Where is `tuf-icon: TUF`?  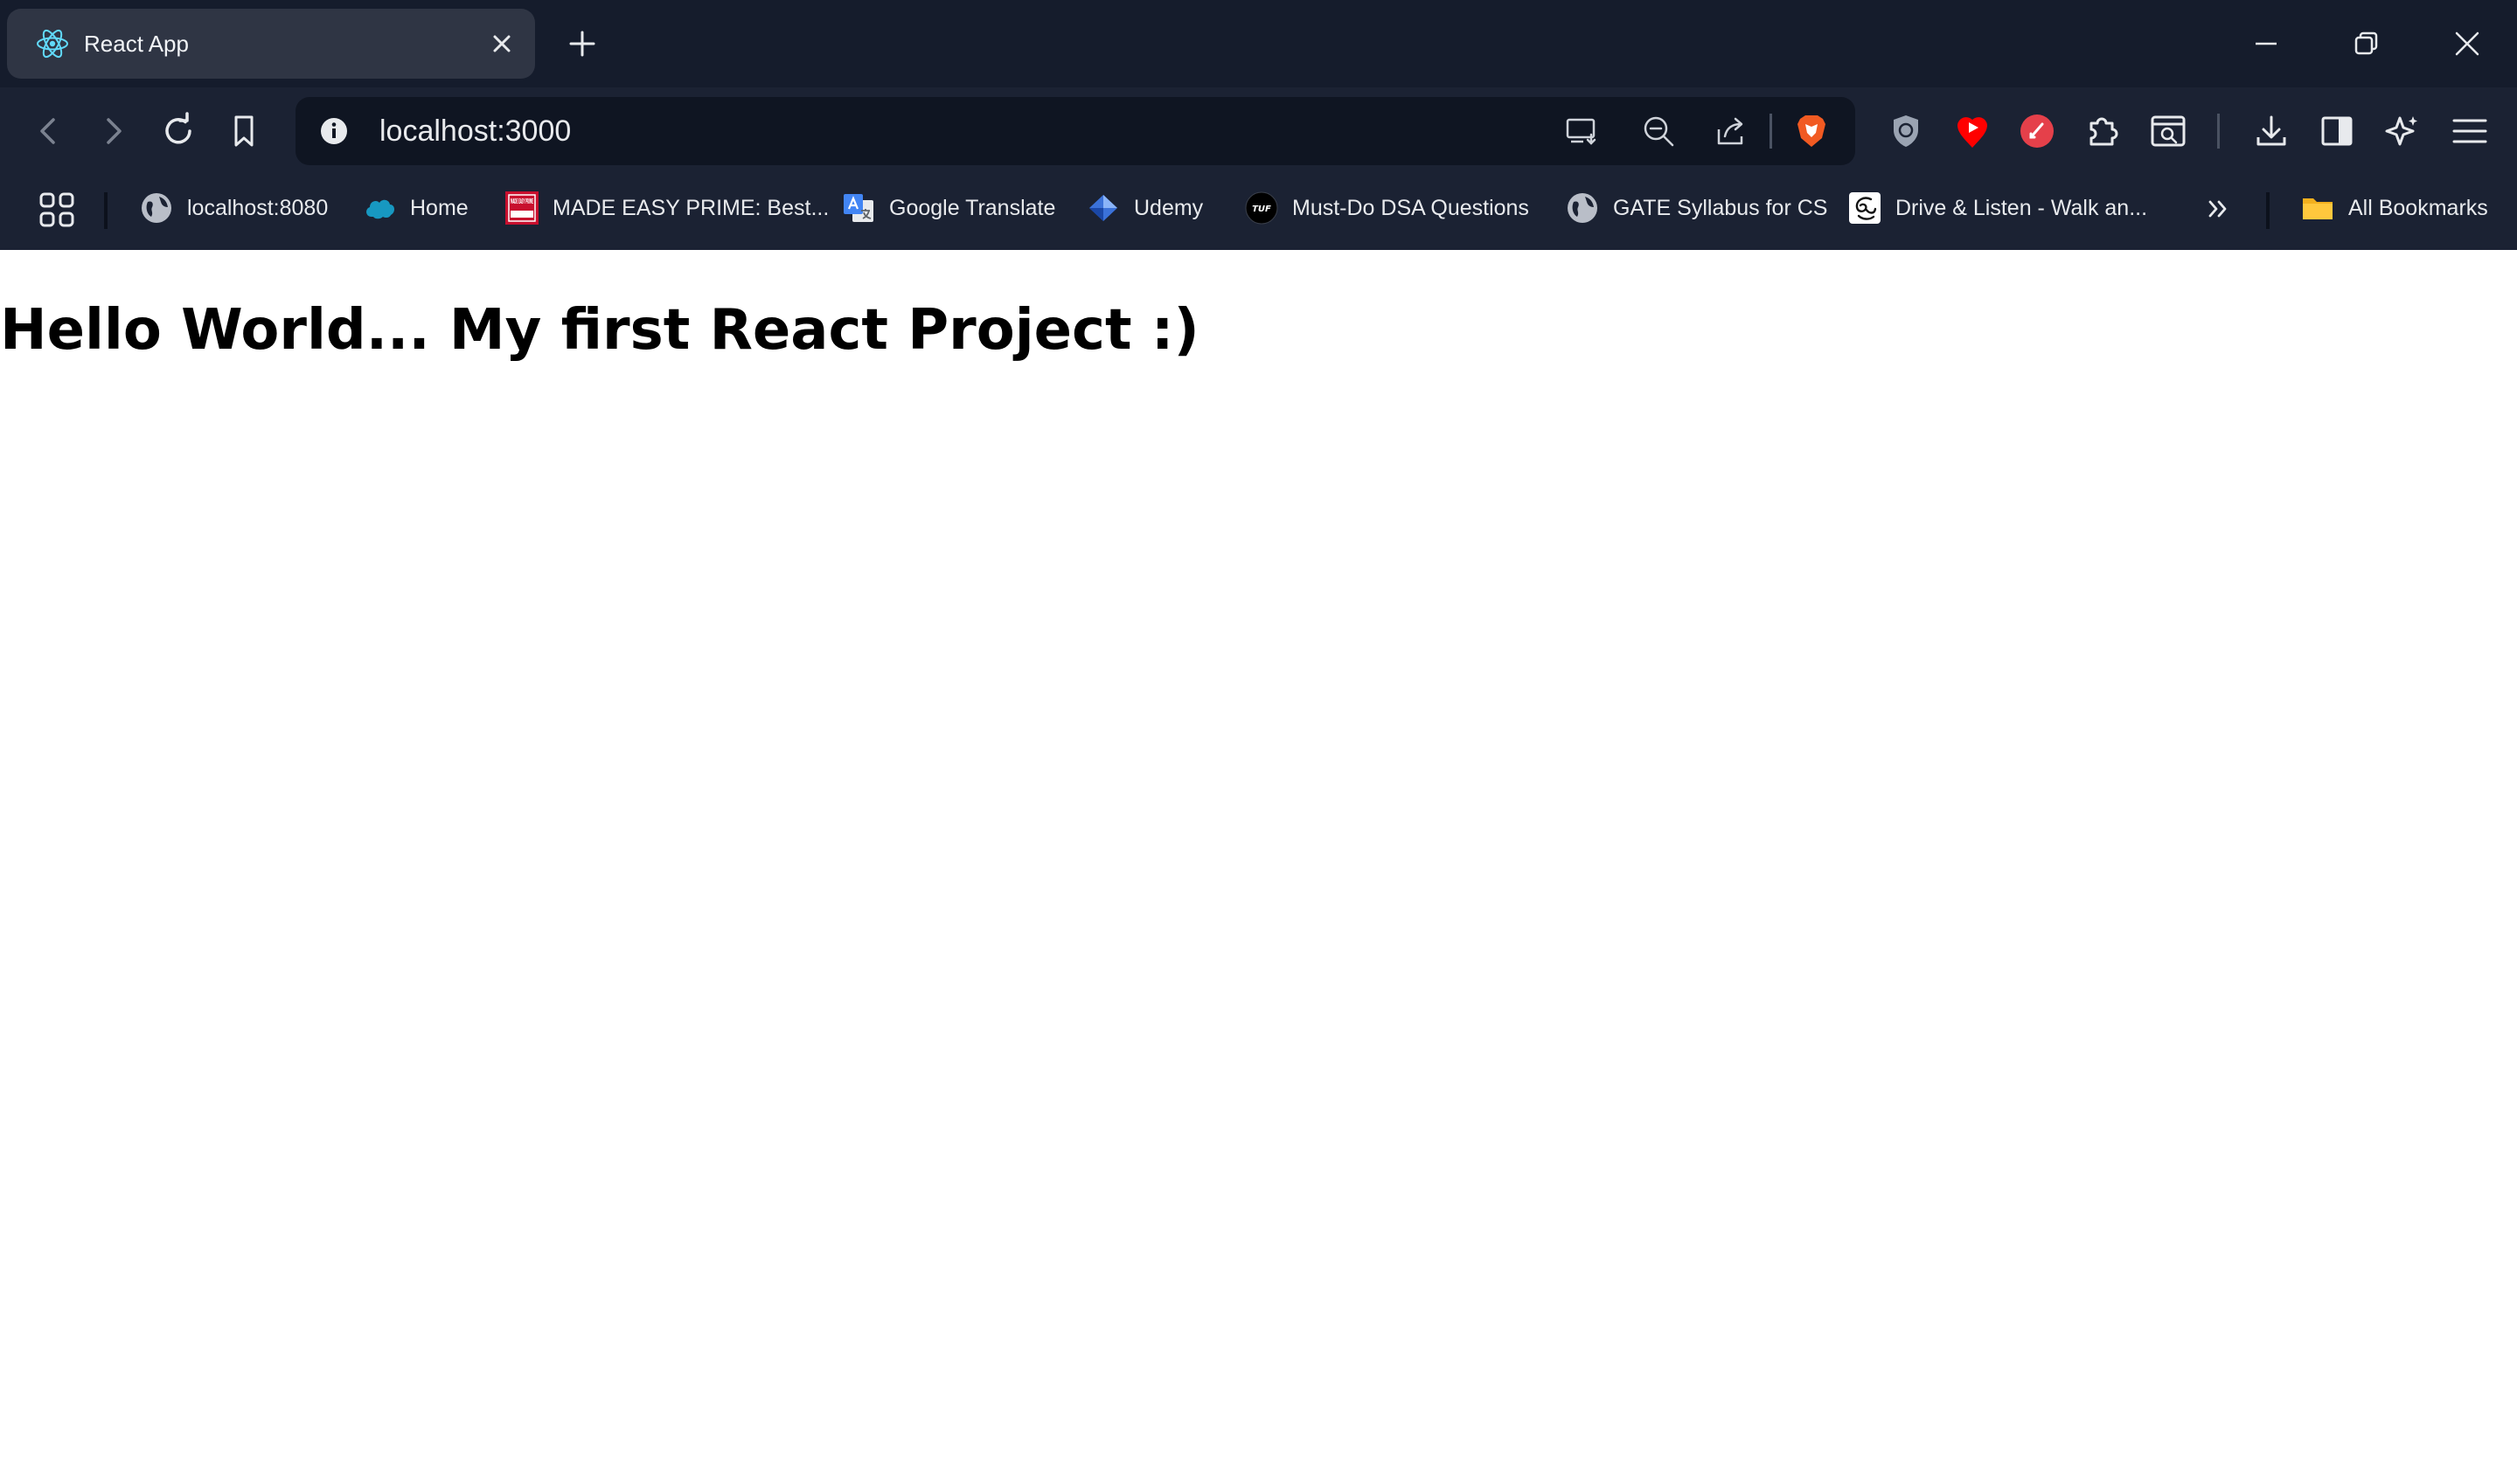
tuf-icon: TUF is located at coordinates (1261, 208).